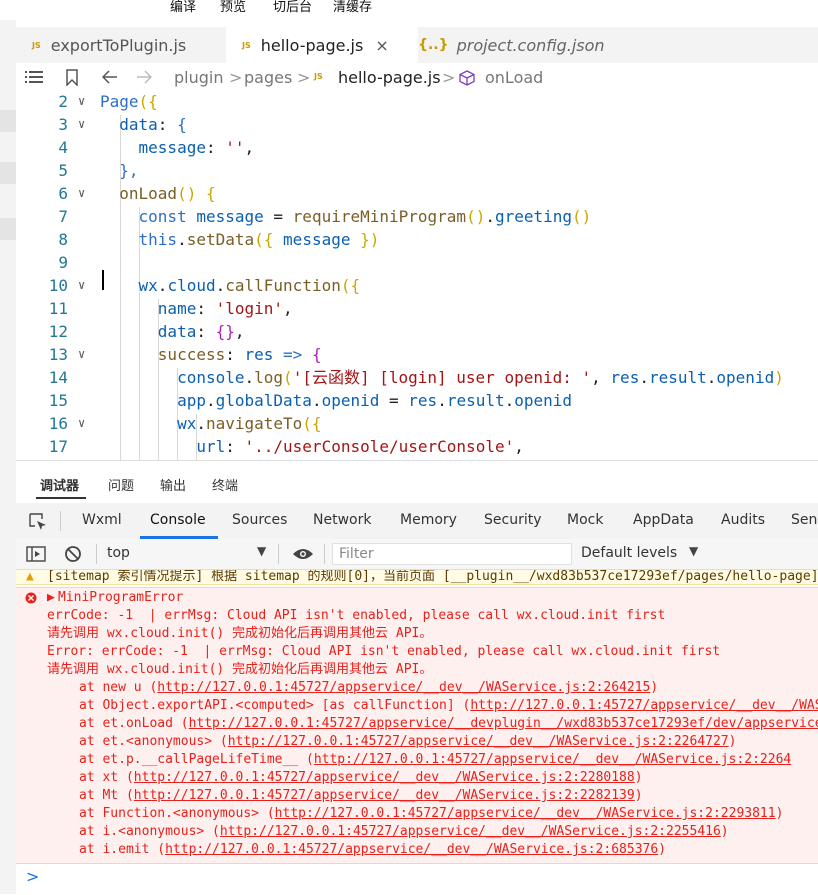 Image resolution: width=818 pixels, height=895 pixels. I want to click on code-line: 6 ∨ onLoad() {, so click(417, 193).